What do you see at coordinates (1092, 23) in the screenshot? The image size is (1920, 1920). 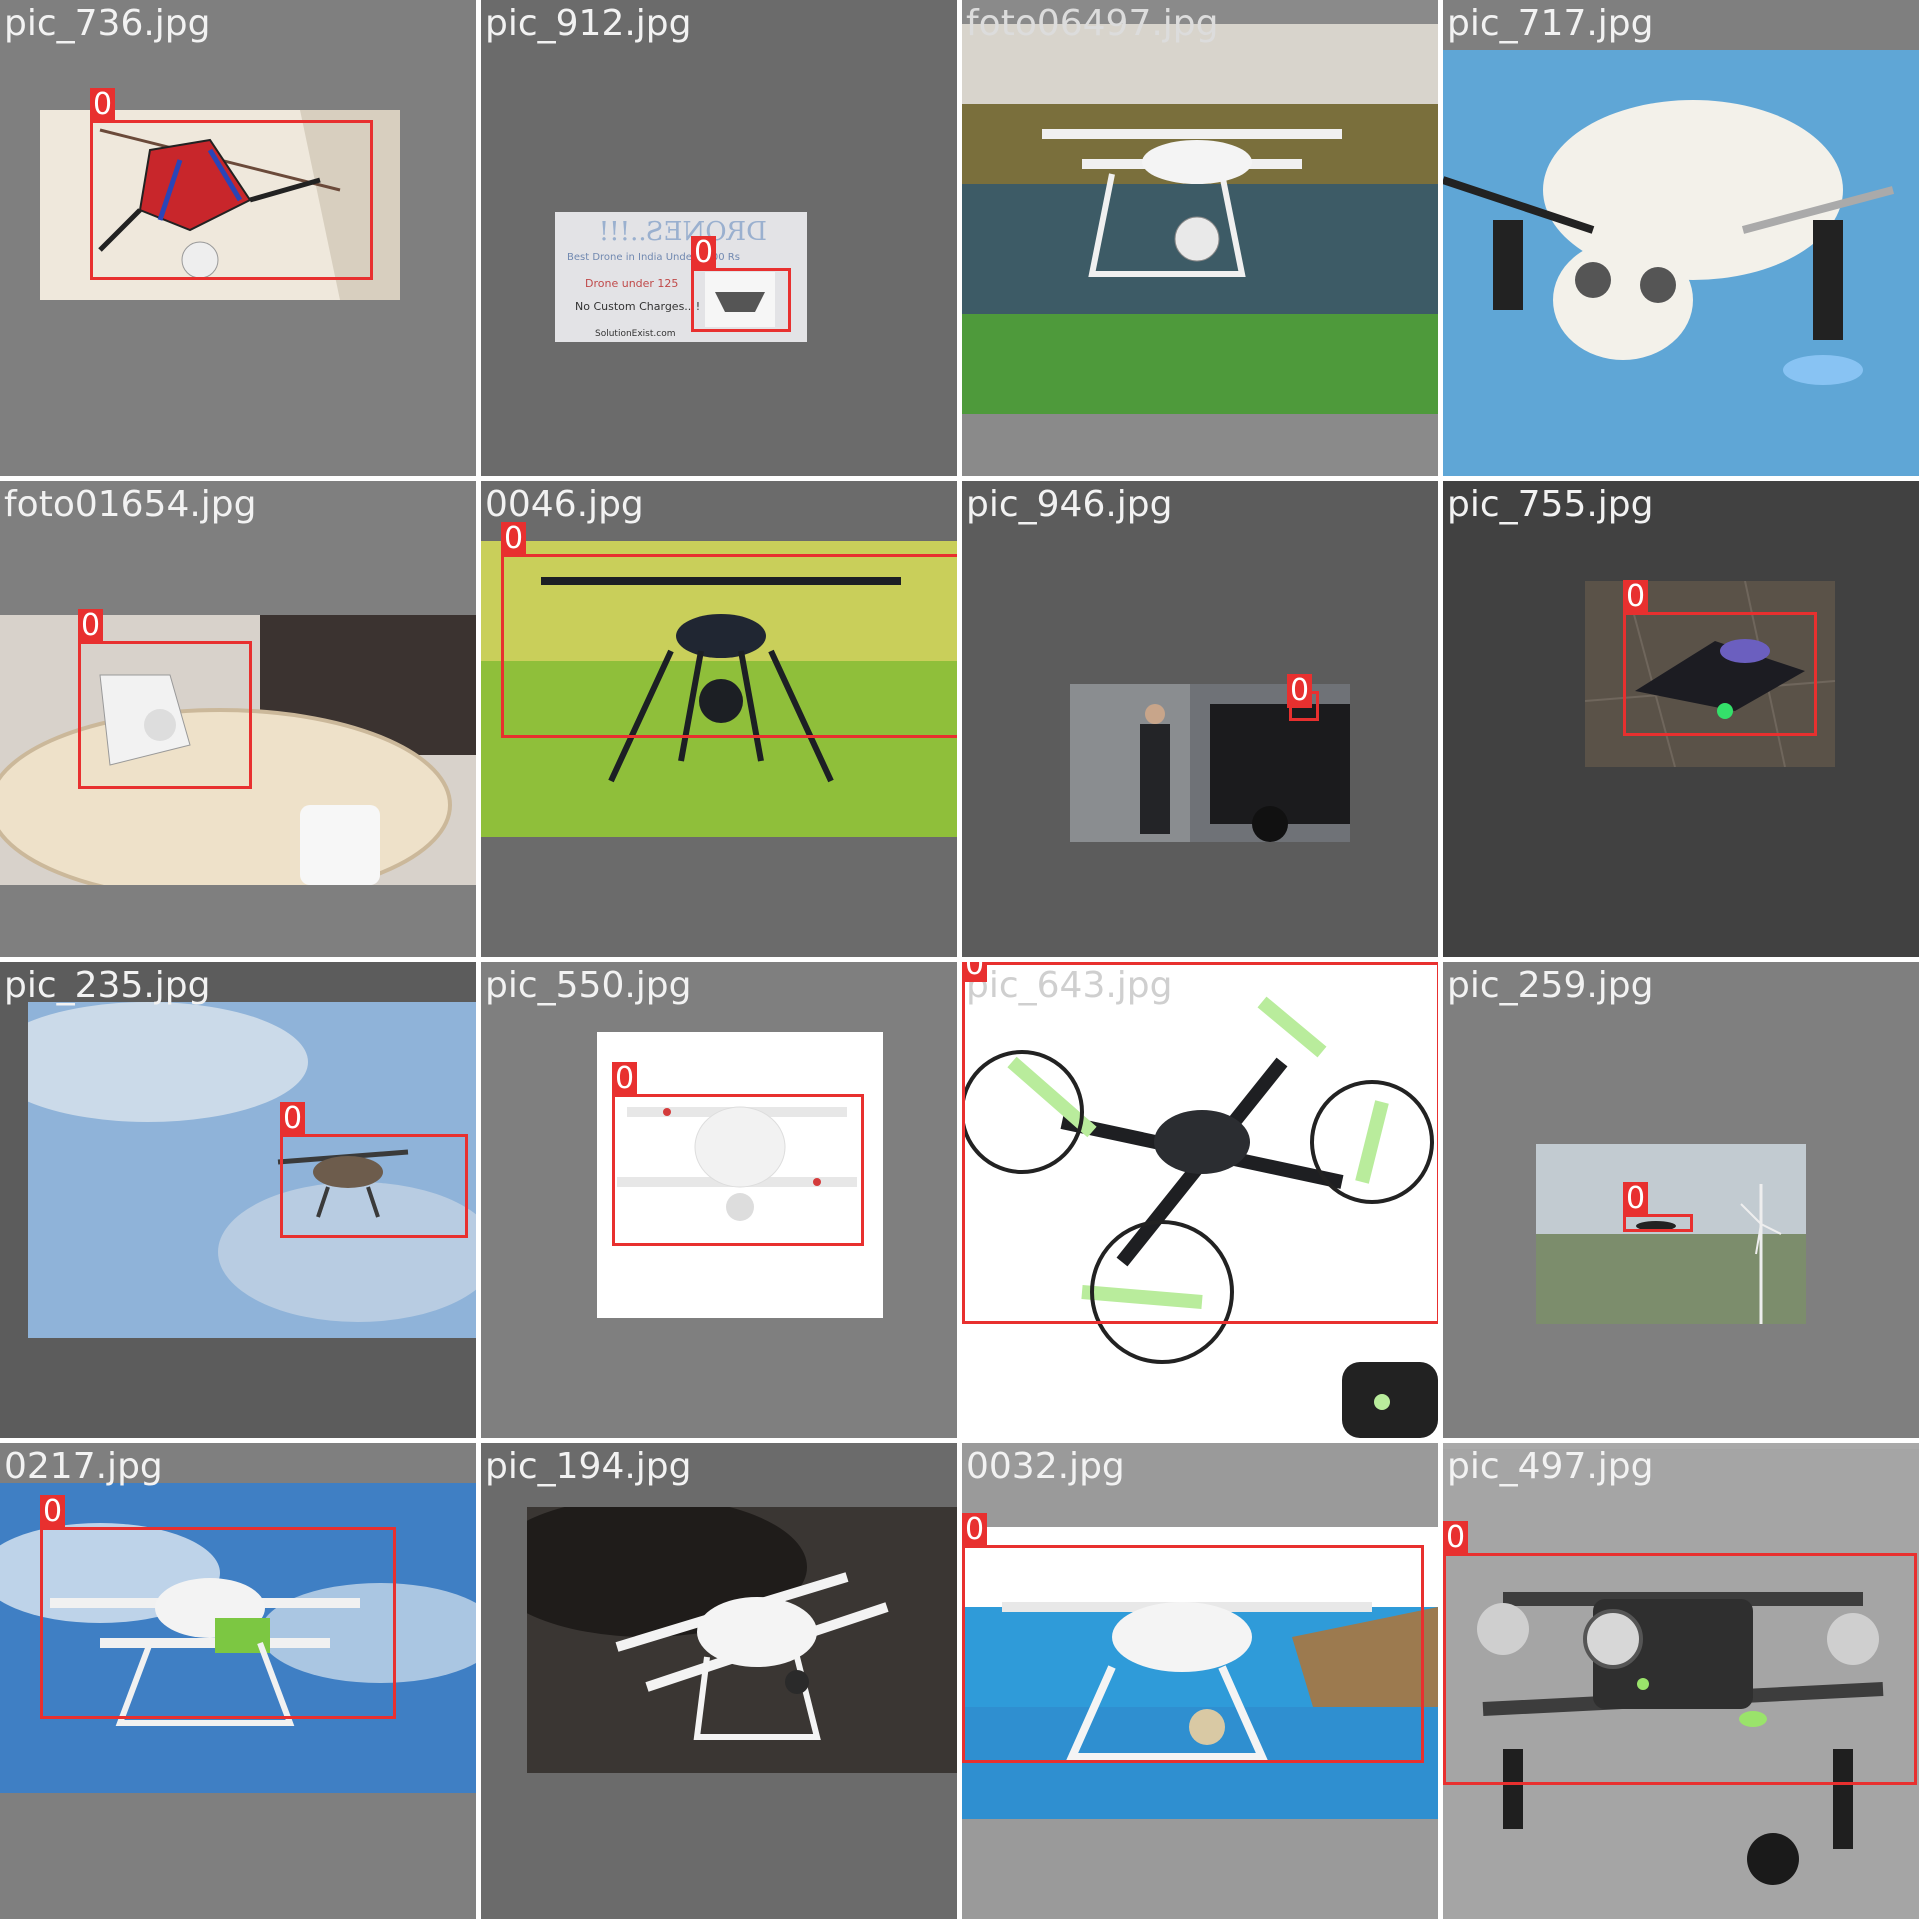 I see `filename-label: foto06497.jpg` at bounding box center [1092, 23].